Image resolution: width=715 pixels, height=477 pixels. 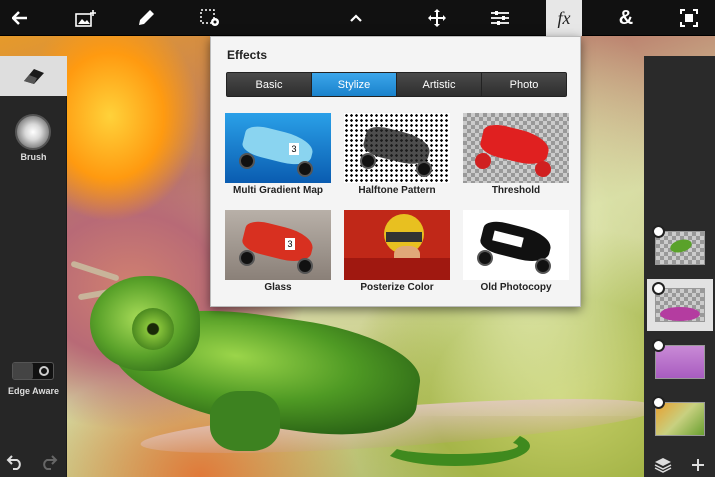 I want to click on effect-glass: 3 Glass, so click(x=278, y=253).